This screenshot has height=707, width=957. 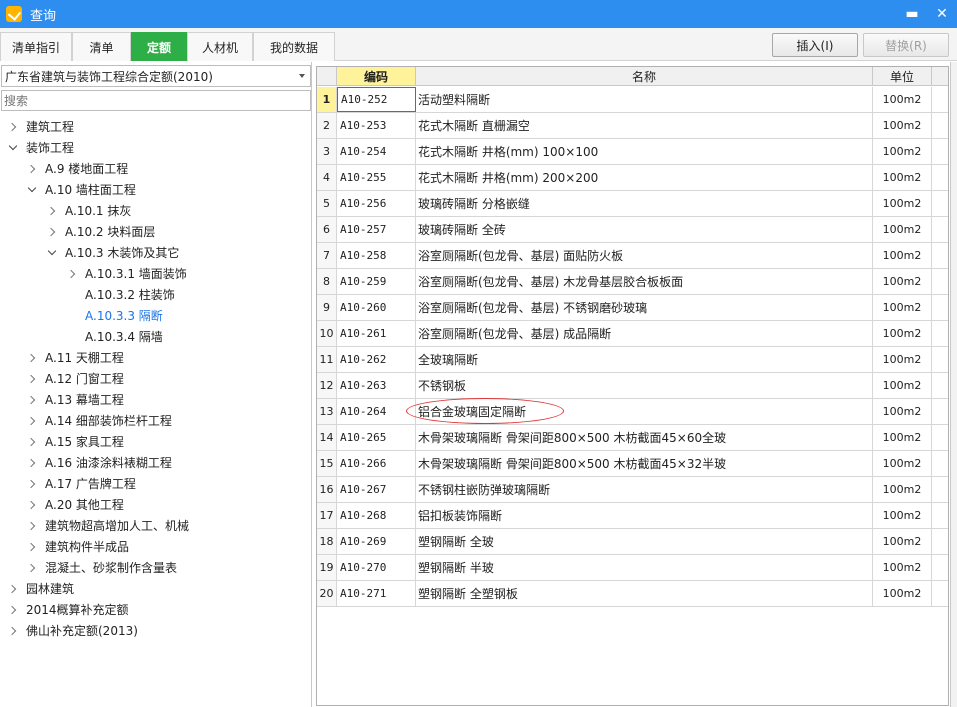 What do you see at coordinates (327, 385) in the screenshot?
I see `row-number: 12` at bounding box center [327, 385].